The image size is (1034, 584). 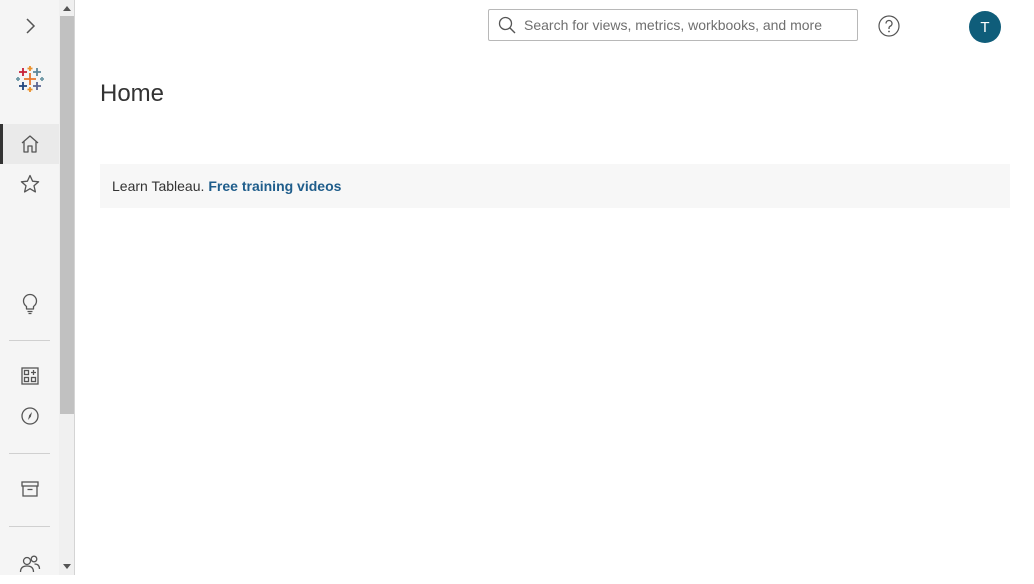 What do you see at coordinates (67, 215) in the screenshot?
I see `scroll-thumb` at bounding box center [67, 215].